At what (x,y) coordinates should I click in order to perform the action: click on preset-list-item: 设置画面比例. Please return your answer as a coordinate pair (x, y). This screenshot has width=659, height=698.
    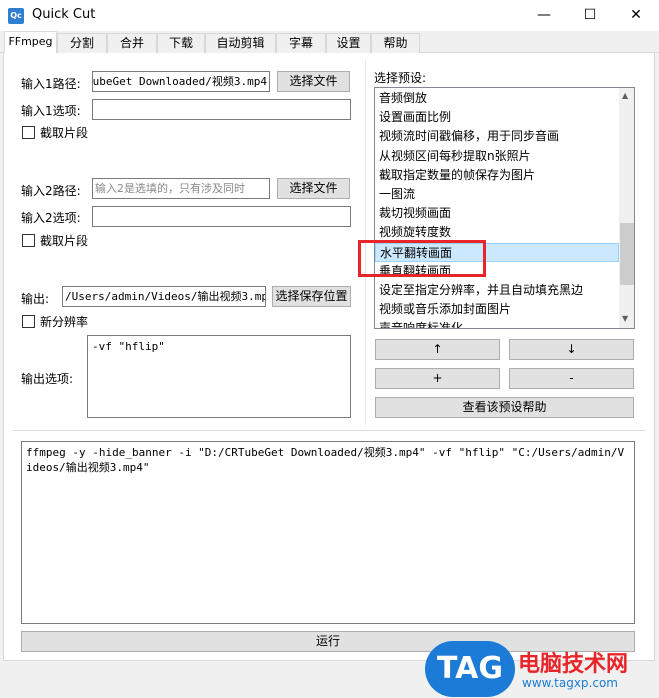
    Looking at the image, I should click on (497, 117).